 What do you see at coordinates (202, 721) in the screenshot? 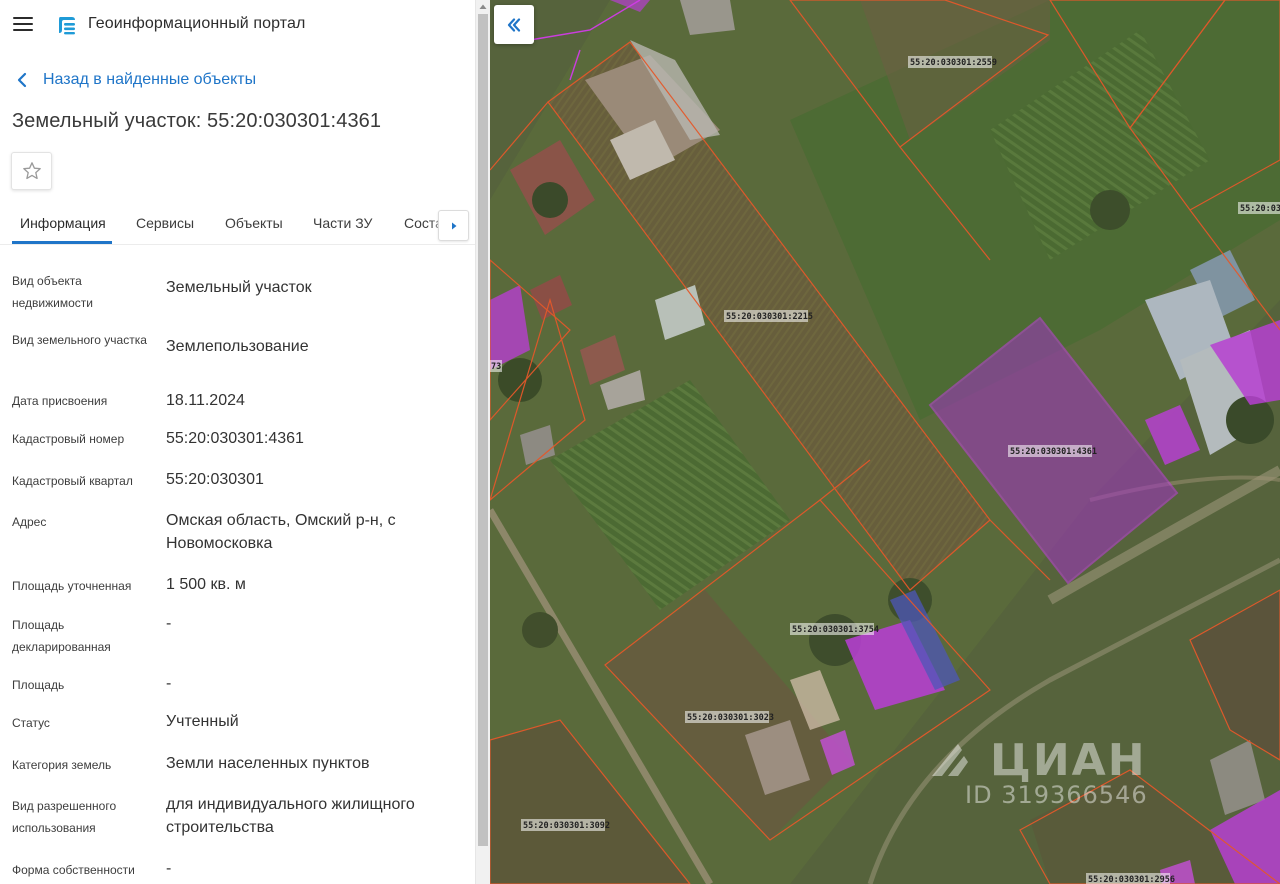
I see `property-value: Учтенный` at bounding box center [202, 721].